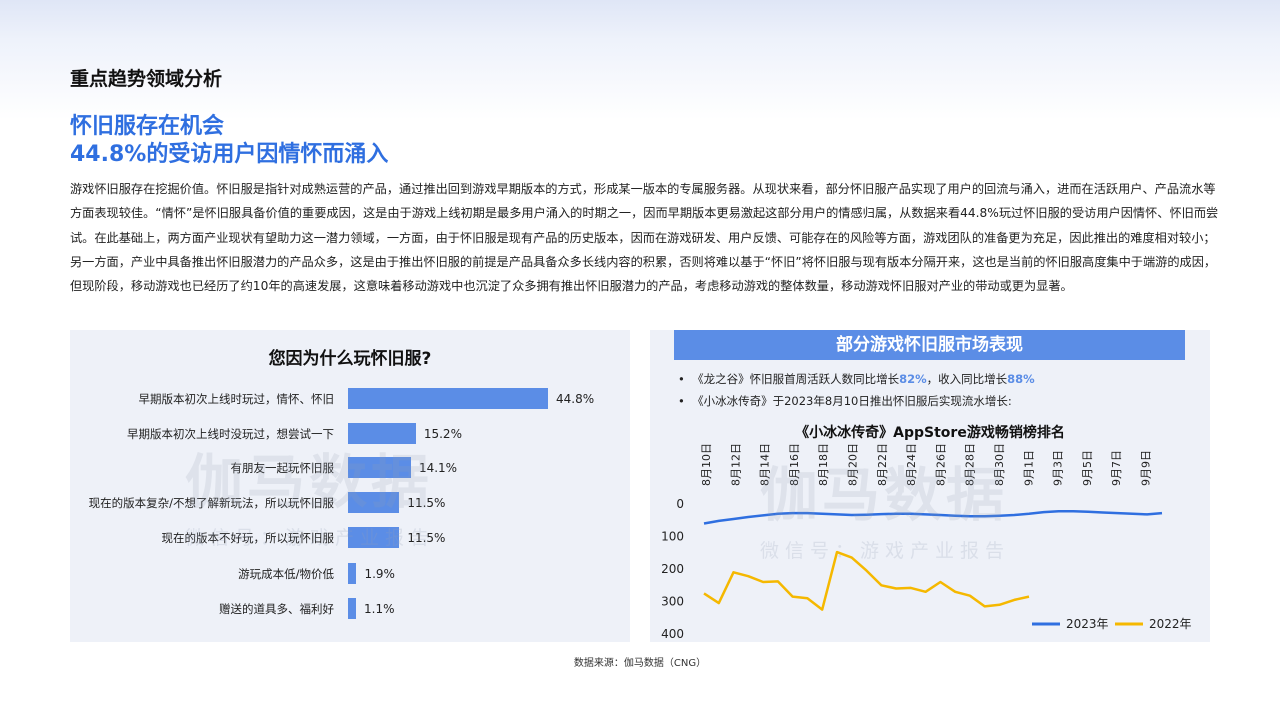 The height and width of the screenshot is (720, 1280). What do you see at coordinates (575, 399) in the screenshot?
I see `bar-value-label: 44.8%` at bounding box center [575, 399].